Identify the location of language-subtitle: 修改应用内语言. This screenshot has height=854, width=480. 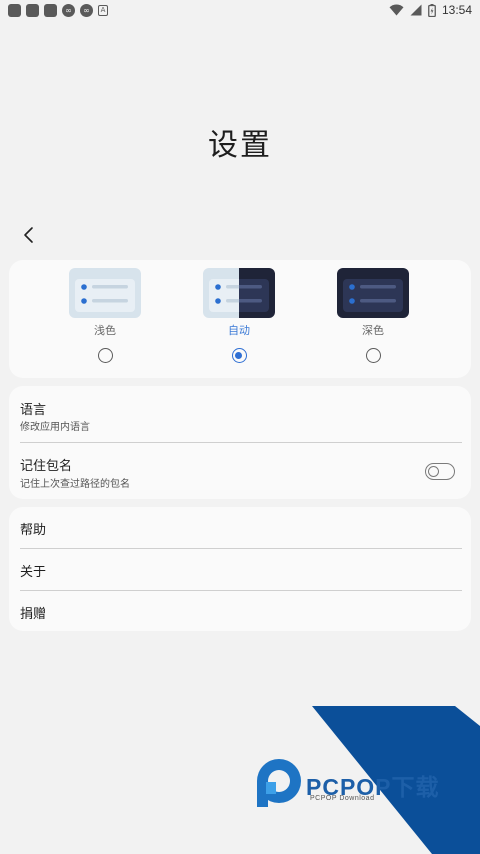
(55, 427).